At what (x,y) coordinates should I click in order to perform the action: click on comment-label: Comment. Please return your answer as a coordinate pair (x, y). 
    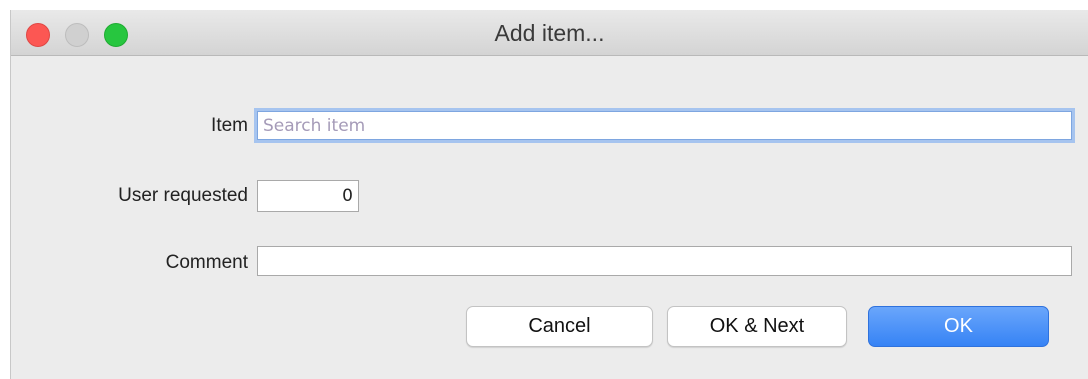
    Looking at the image, I should click on (206, 262).